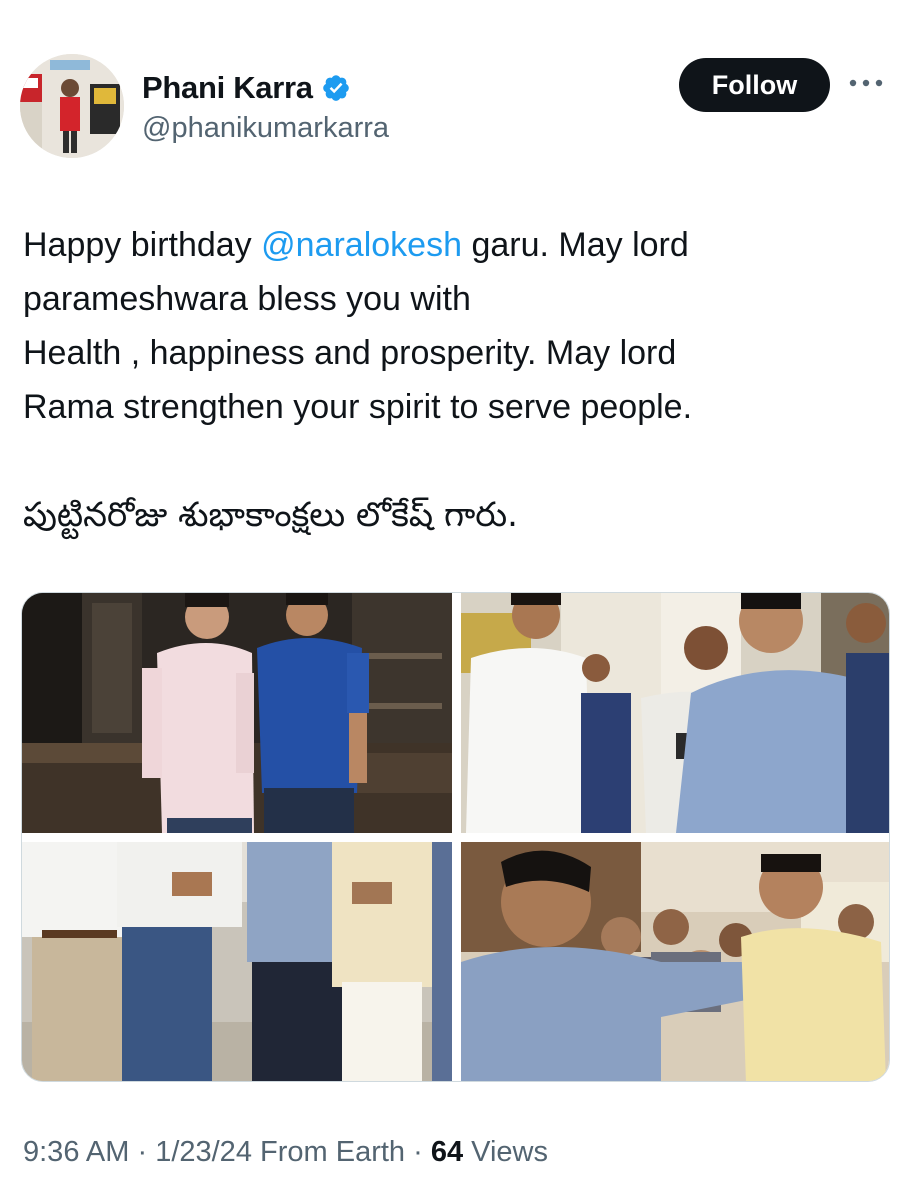 This screenshot has width=911, height=1200. I want to click on tweet-metadata: 9:36 AM · 1/23/24 From Earth · 64 Views, so click(285, 1152).